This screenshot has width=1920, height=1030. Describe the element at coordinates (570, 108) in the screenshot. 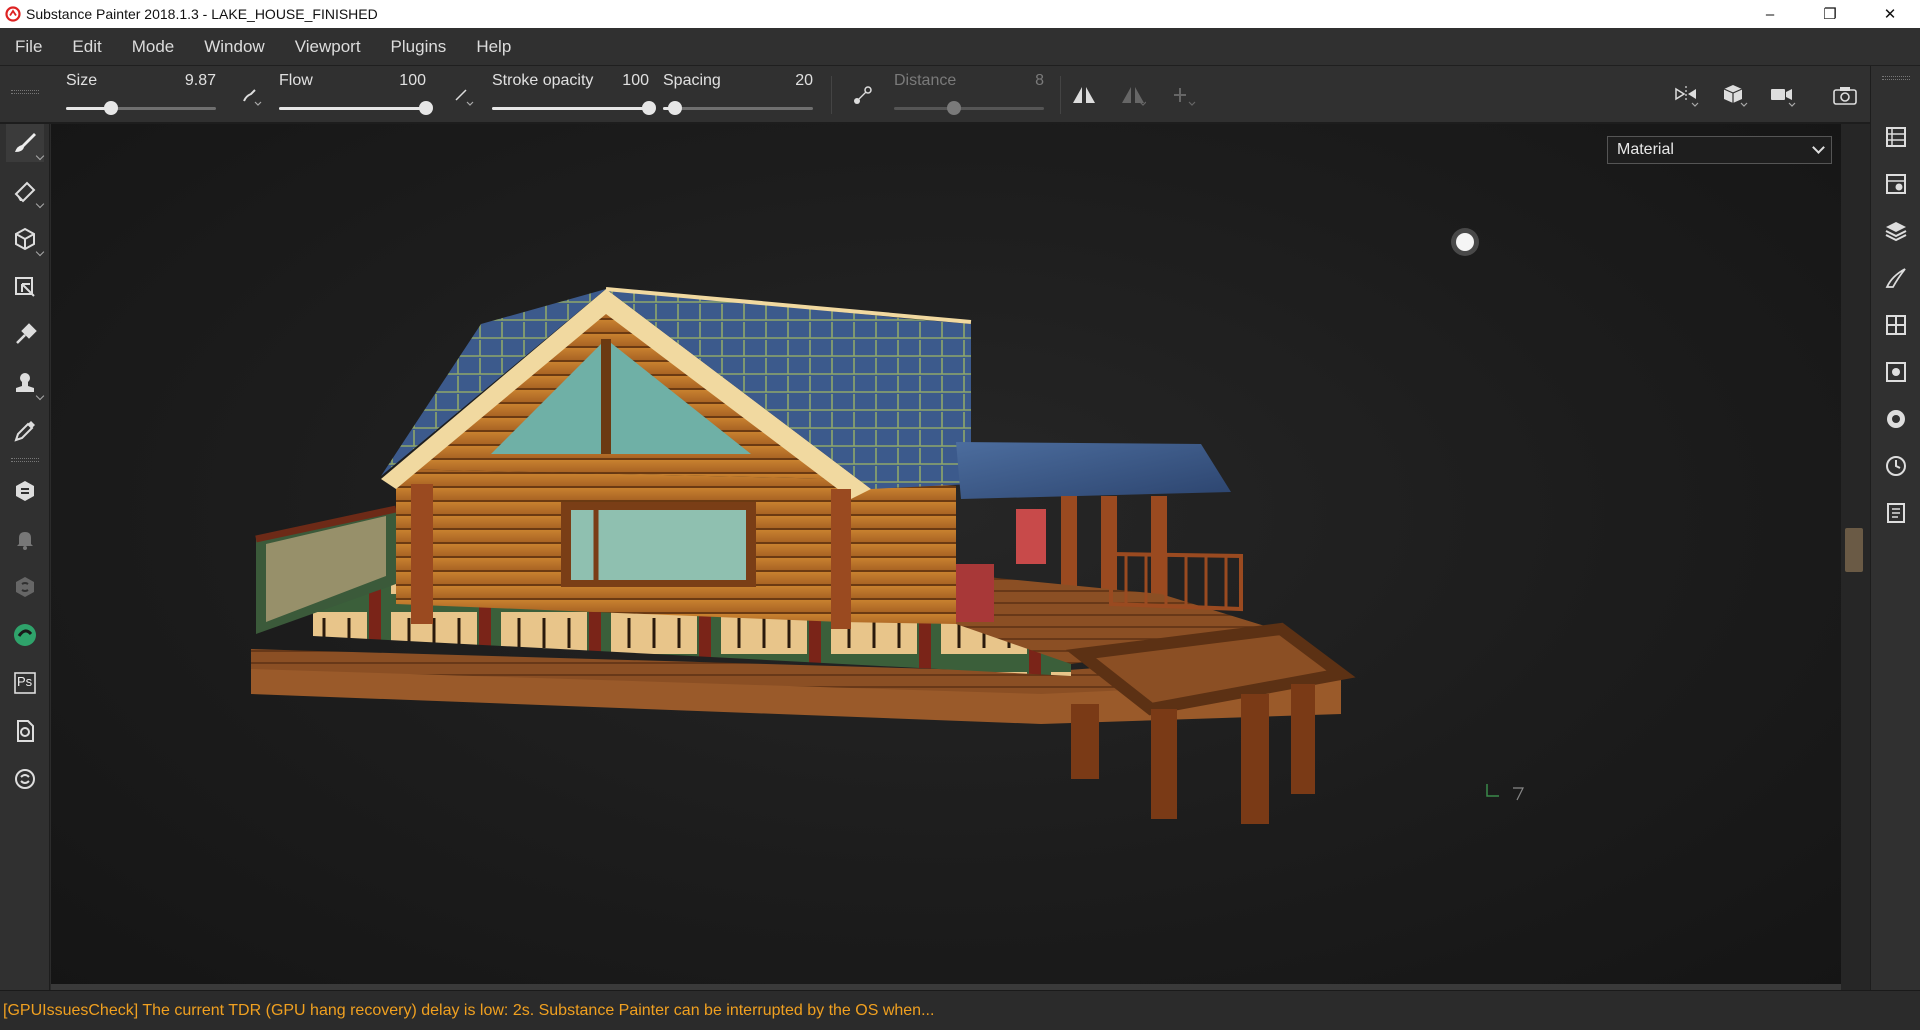

I see `stroke-opacity-fill` at that location.